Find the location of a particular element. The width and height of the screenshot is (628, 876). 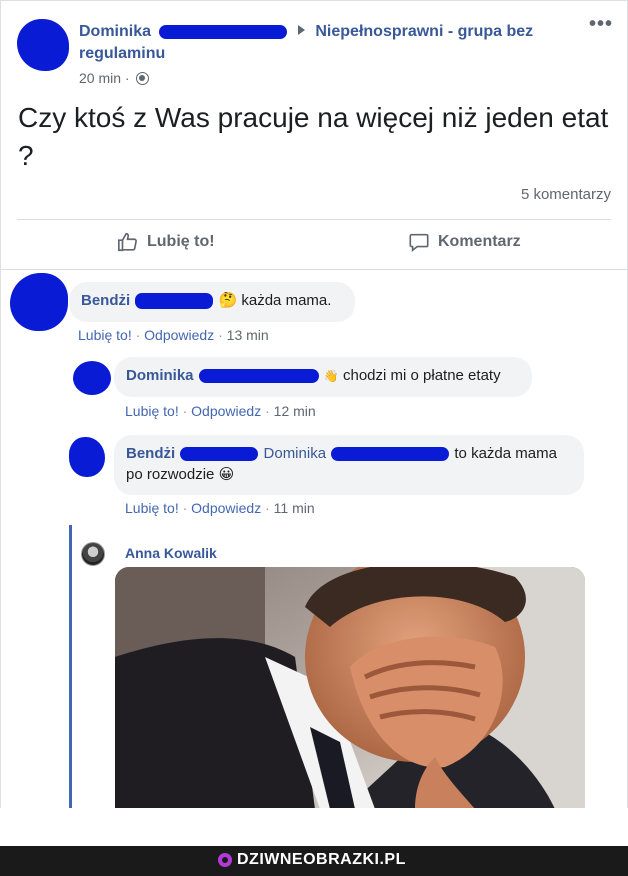

site-logo: DZIWNEOBRAZKI.PL is located at coordinates (312, 860).